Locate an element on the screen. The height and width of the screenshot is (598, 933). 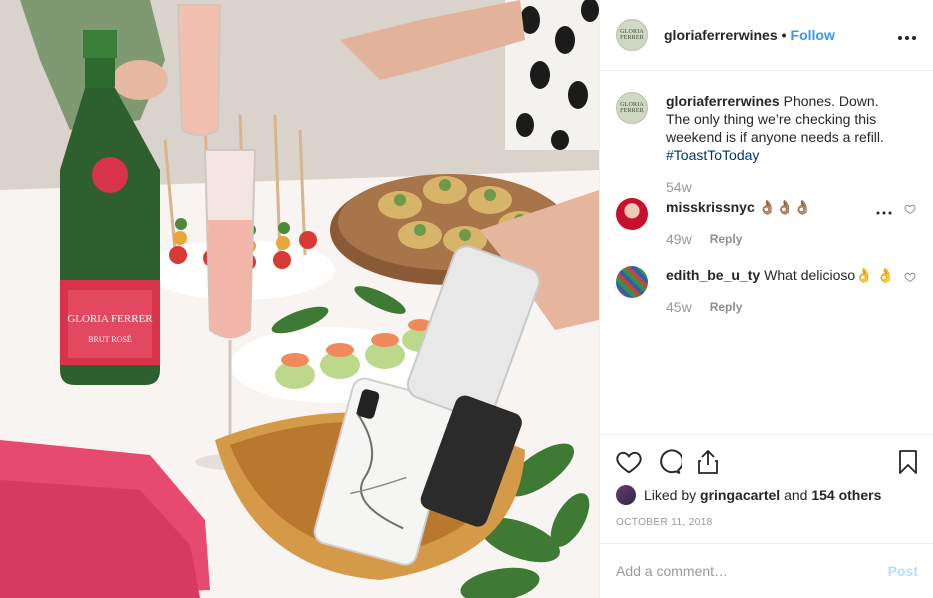
share-icon is located at coordinates (716, 462).